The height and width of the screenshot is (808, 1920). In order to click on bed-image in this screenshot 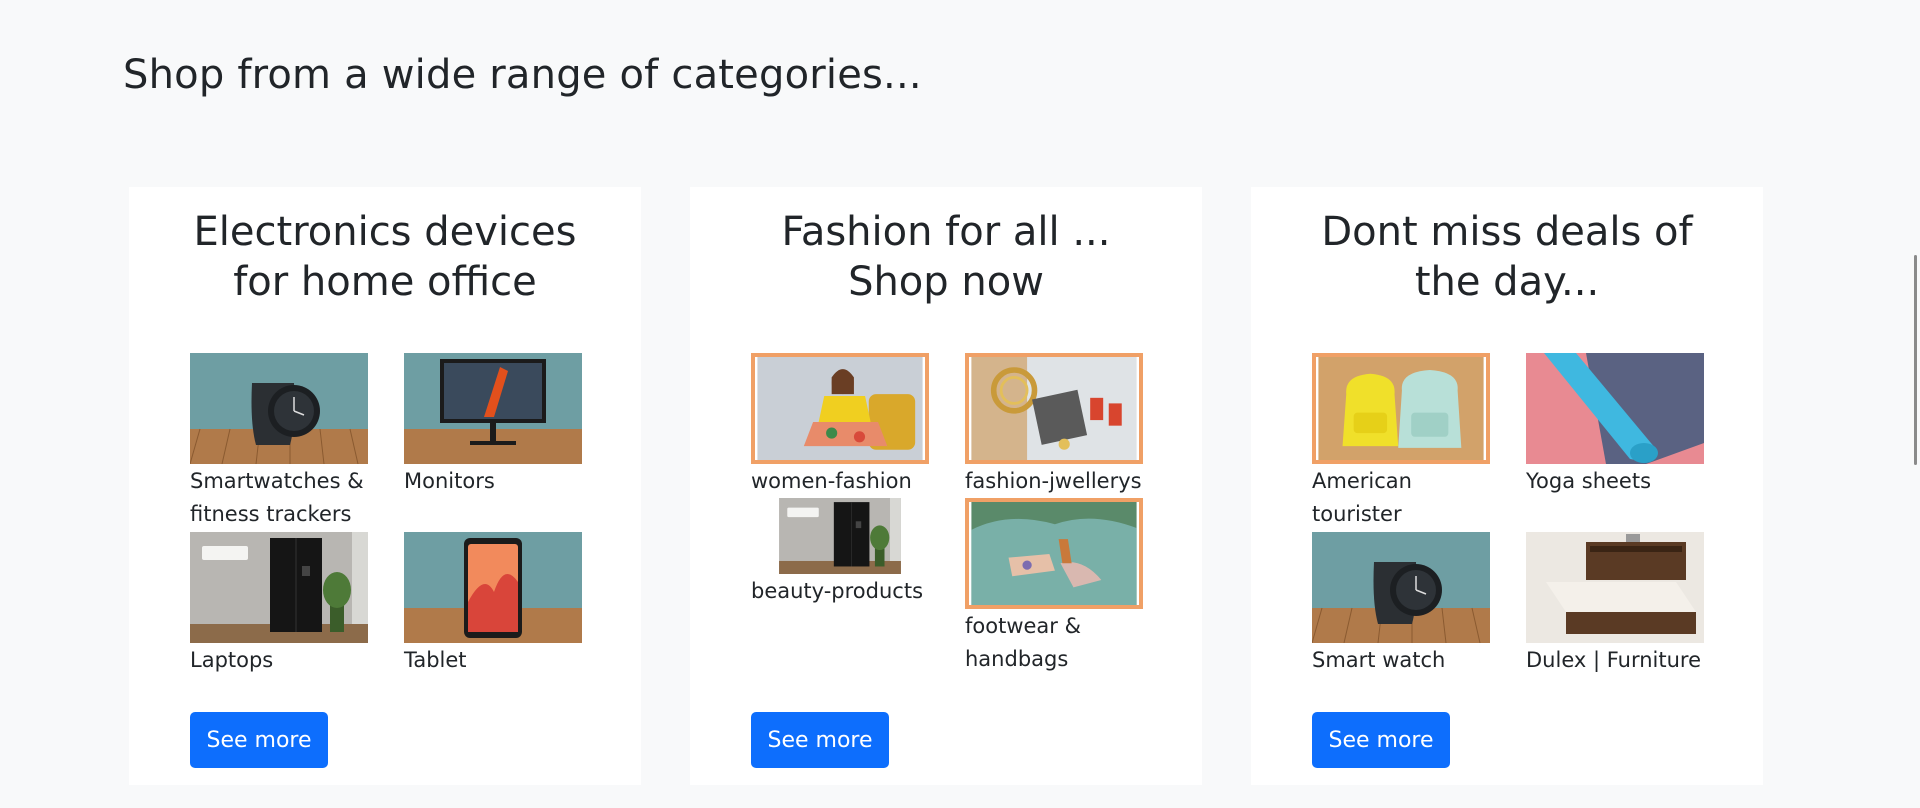, I will do `click(1615, 587)`.